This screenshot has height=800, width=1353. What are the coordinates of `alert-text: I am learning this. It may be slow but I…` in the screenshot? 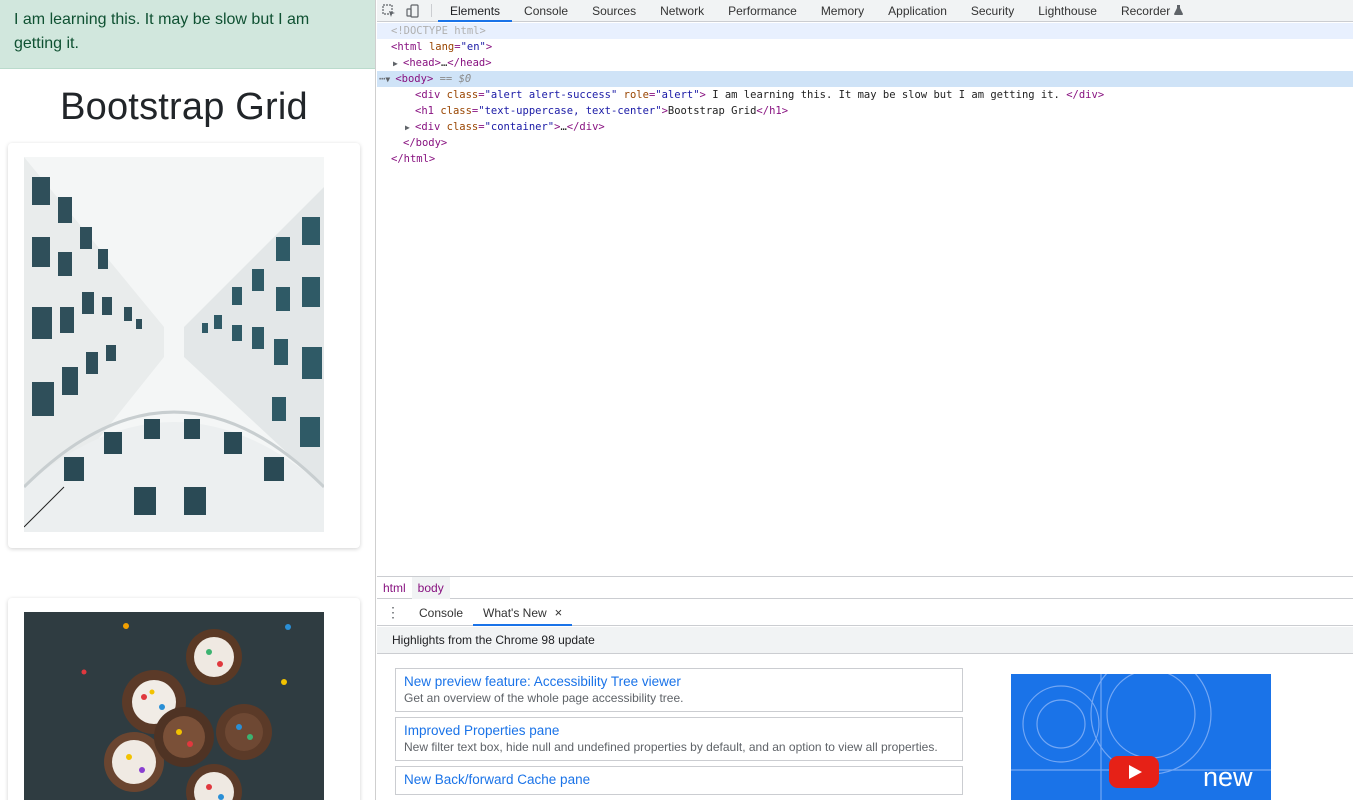 It's located at (162, 31).